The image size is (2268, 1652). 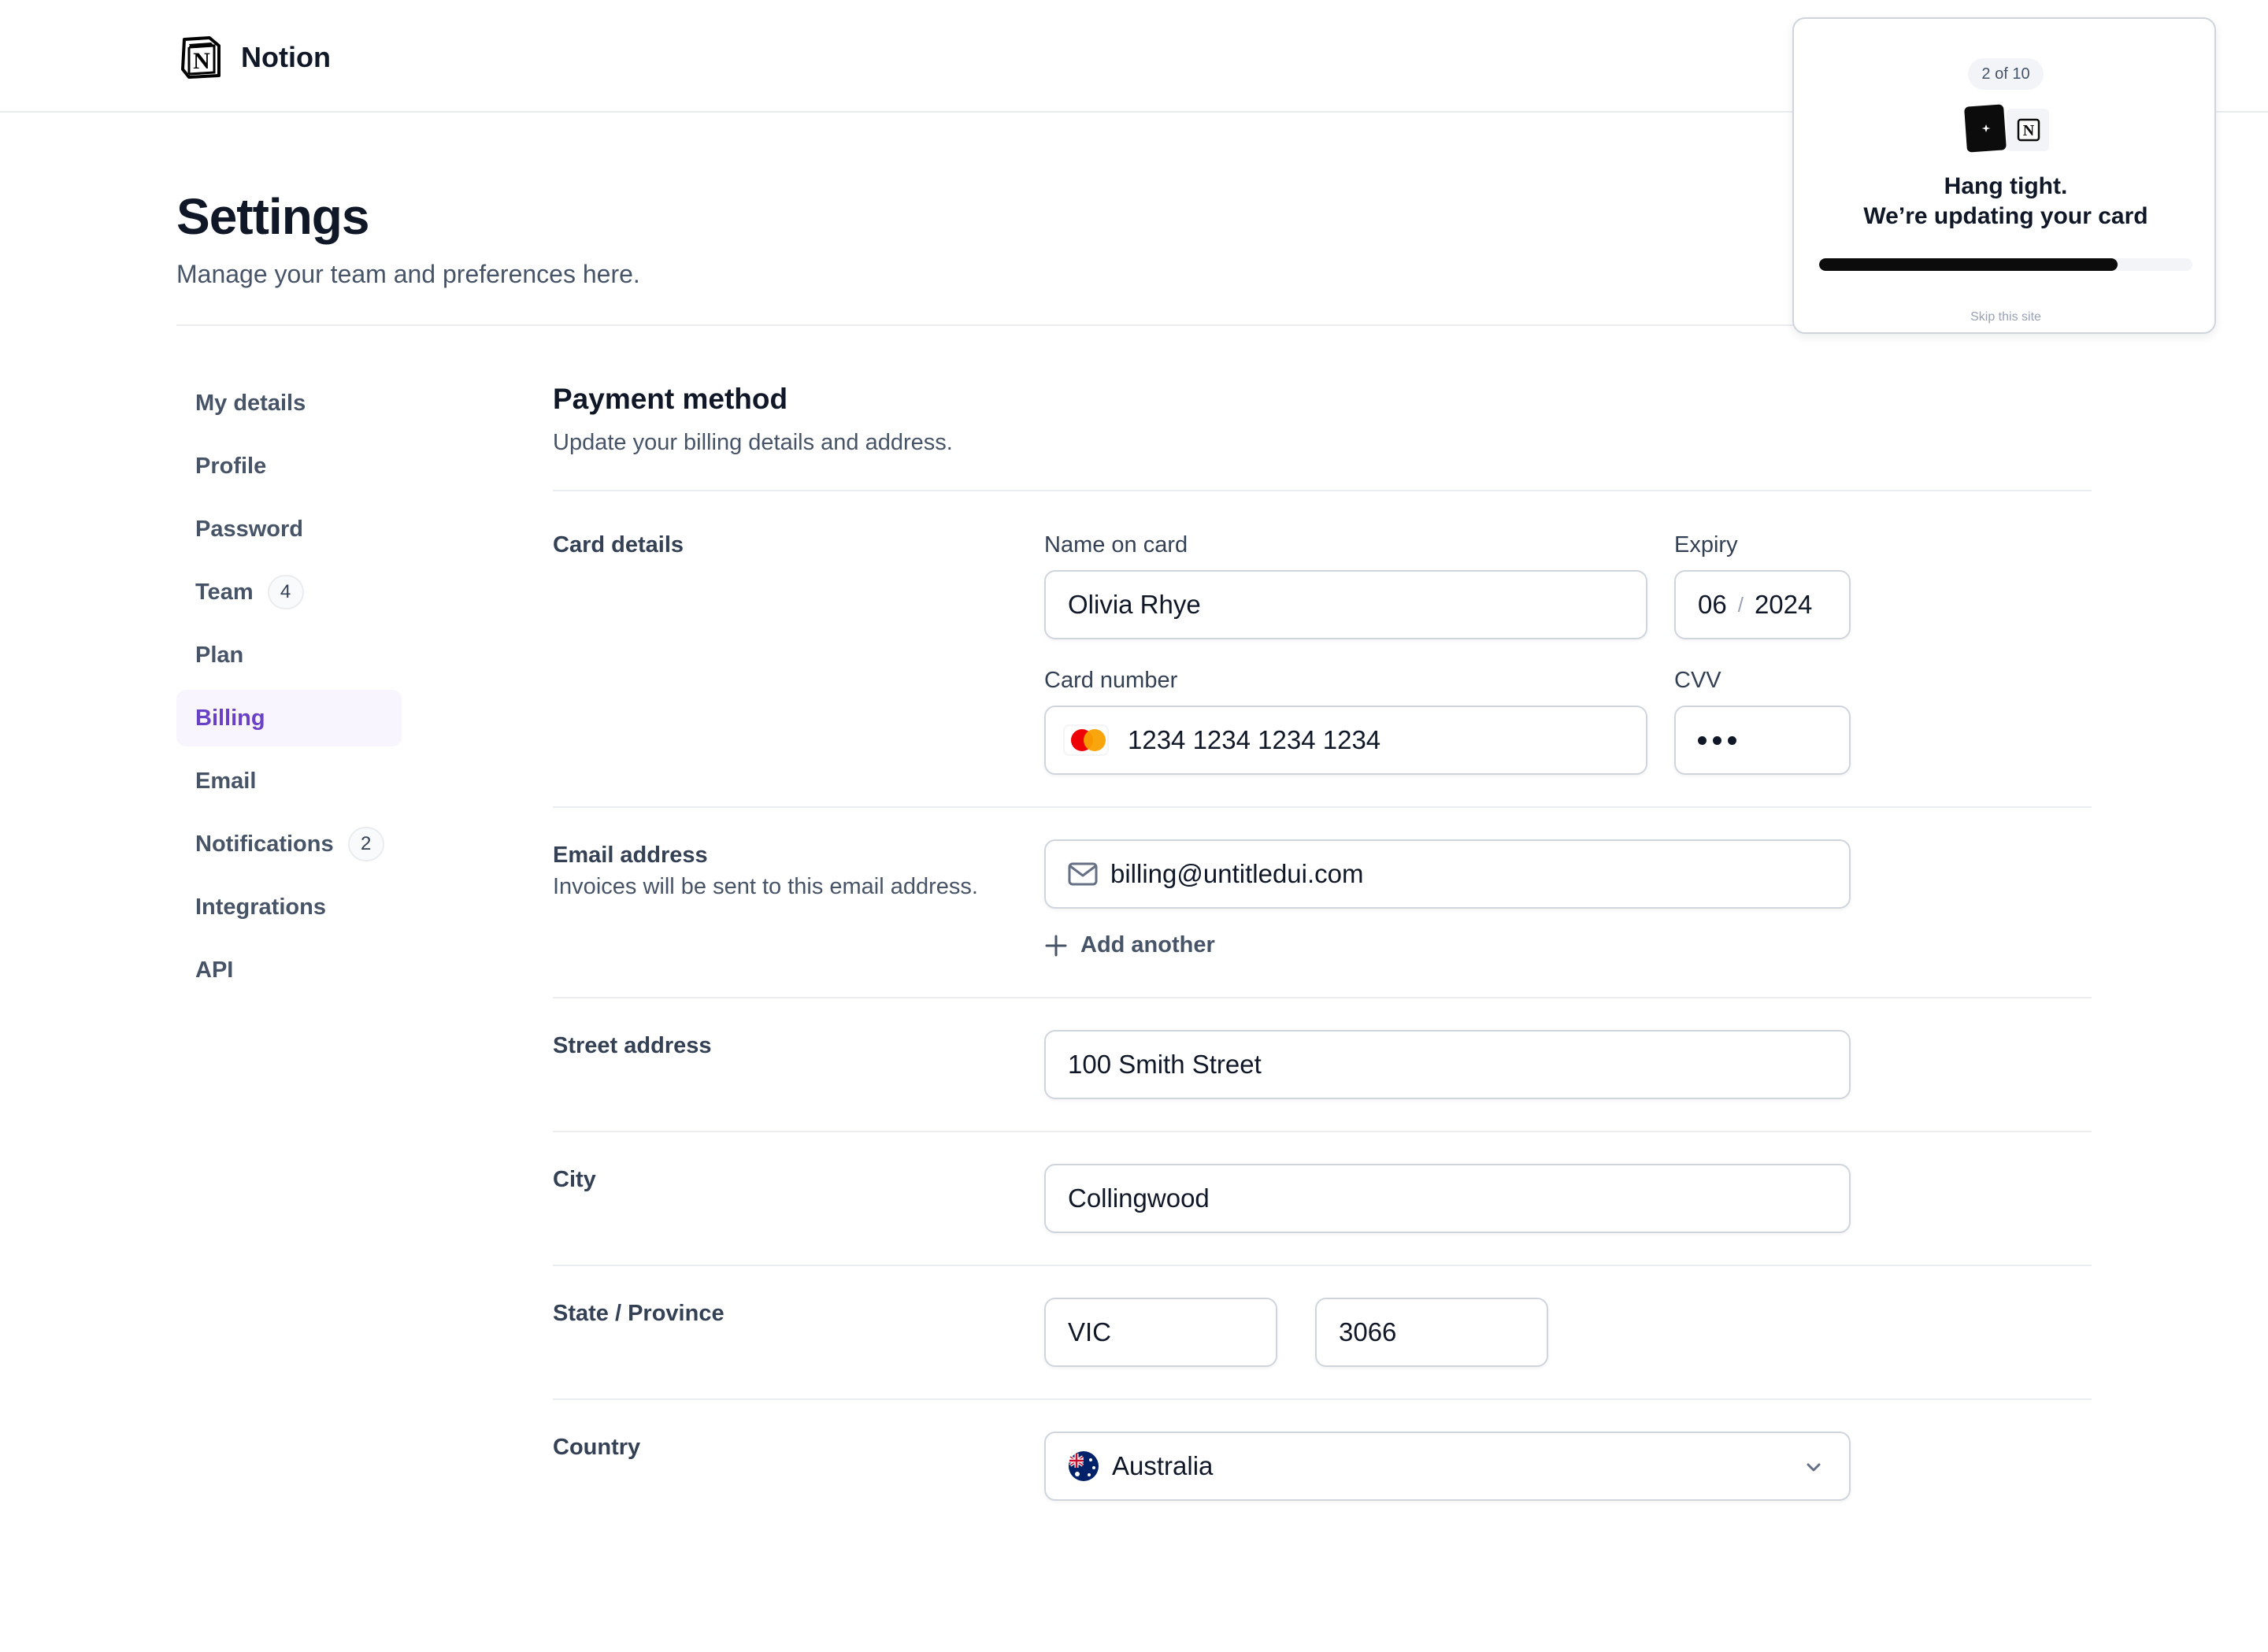 What do you see at coordinates (285, 592) in the screenshot?
I see `team-count-badge: 4` at bounding box center [285, 592].